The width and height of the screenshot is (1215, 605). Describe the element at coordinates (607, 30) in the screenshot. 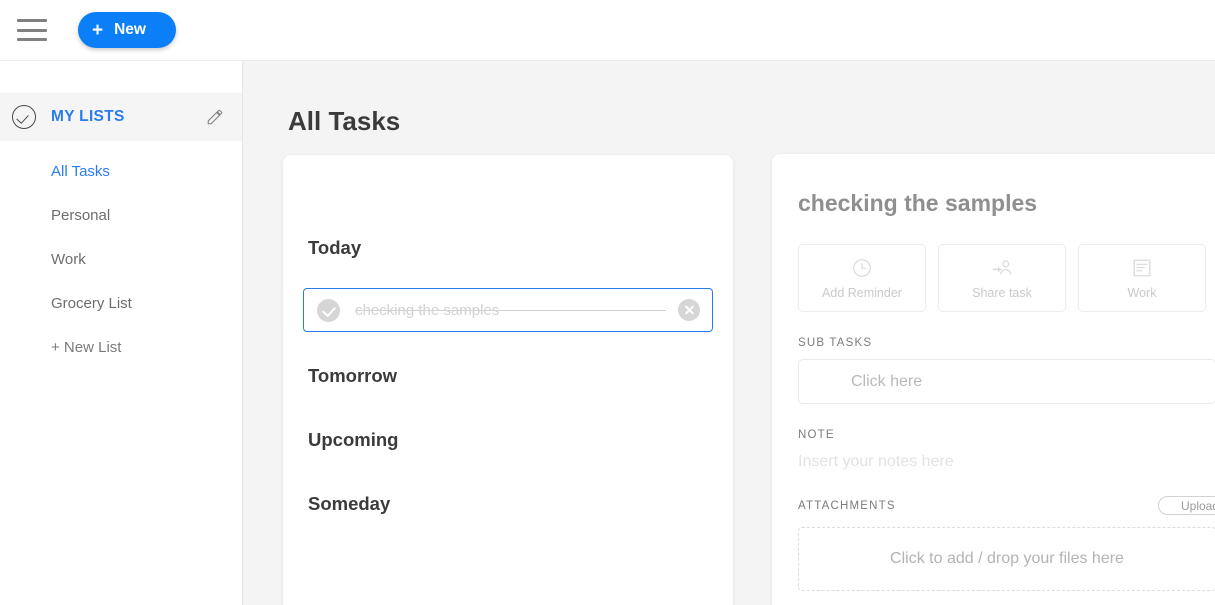

I see `top-bar: + New` at that location.